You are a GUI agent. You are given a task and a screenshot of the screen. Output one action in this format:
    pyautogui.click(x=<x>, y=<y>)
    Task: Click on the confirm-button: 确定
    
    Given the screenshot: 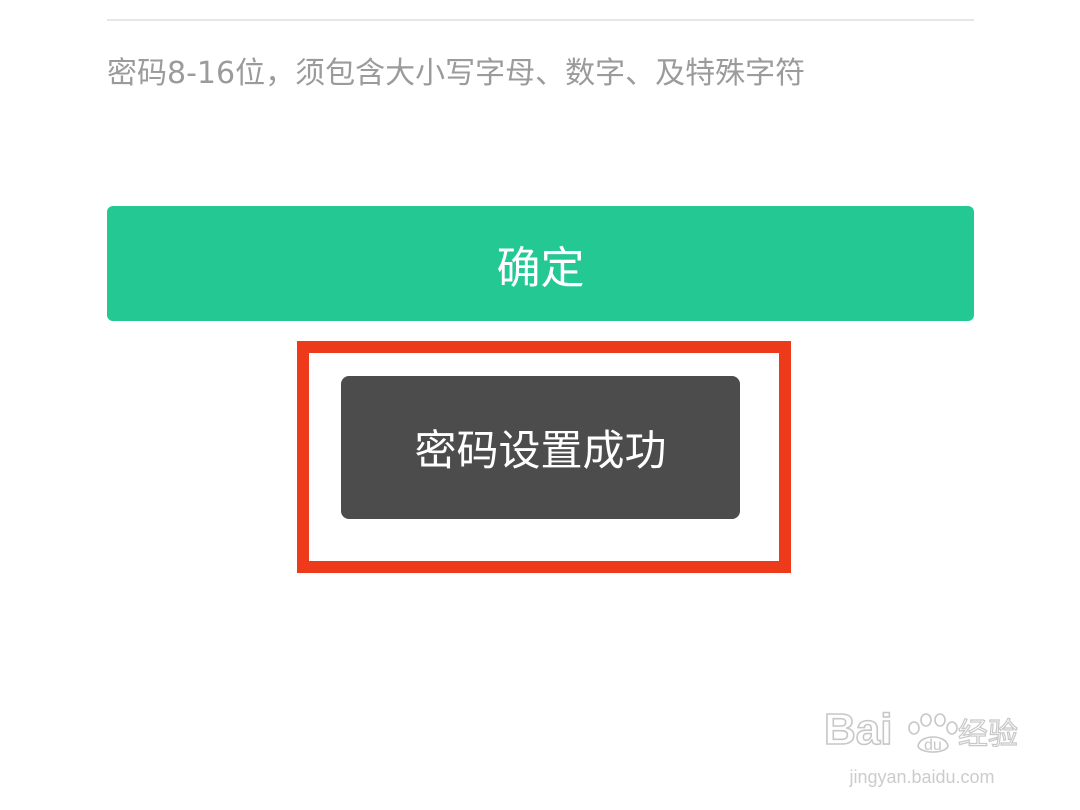 What is the action you would take?
    pyautogui.click(x=540, y=263)
    